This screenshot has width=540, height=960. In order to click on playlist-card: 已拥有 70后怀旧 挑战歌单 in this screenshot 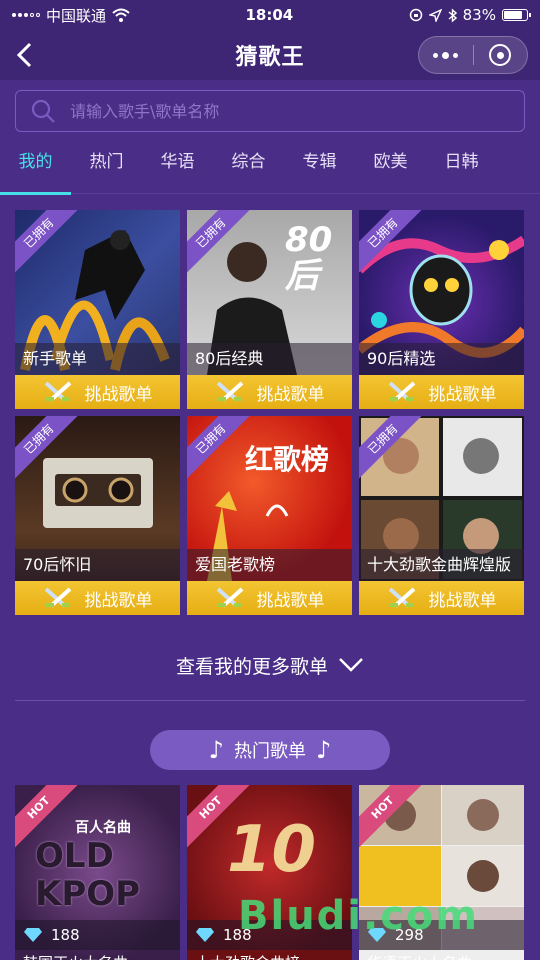, I will do `click(97, 516)`.